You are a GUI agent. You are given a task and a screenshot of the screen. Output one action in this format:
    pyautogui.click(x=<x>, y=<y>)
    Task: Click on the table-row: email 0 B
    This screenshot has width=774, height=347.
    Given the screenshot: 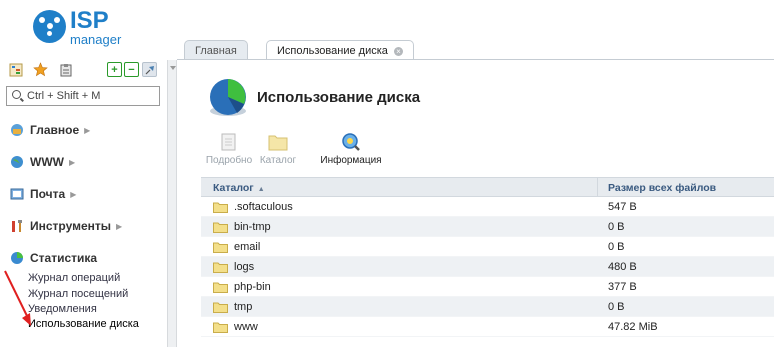 What is the action you would take?
    pyautogui.click(x=487, y=247)
    